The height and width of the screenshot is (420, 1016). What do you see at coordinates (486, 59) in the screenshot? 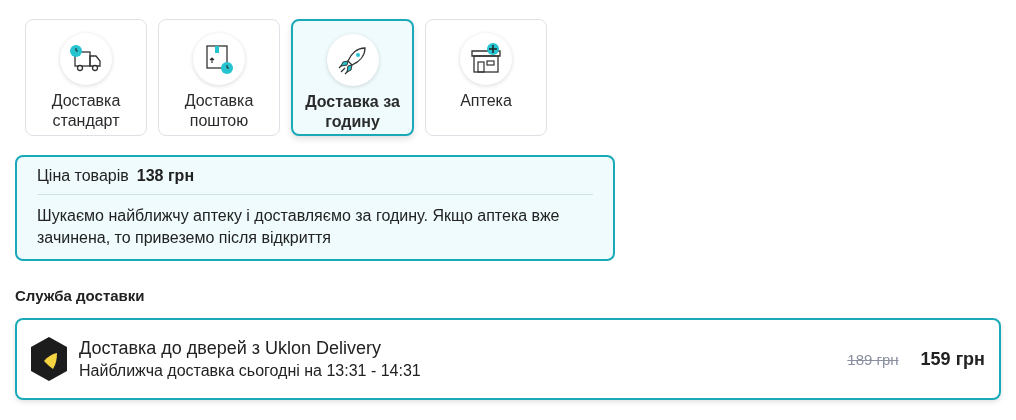
I see `pharmacy-icon` at bounding box center [486, 59].